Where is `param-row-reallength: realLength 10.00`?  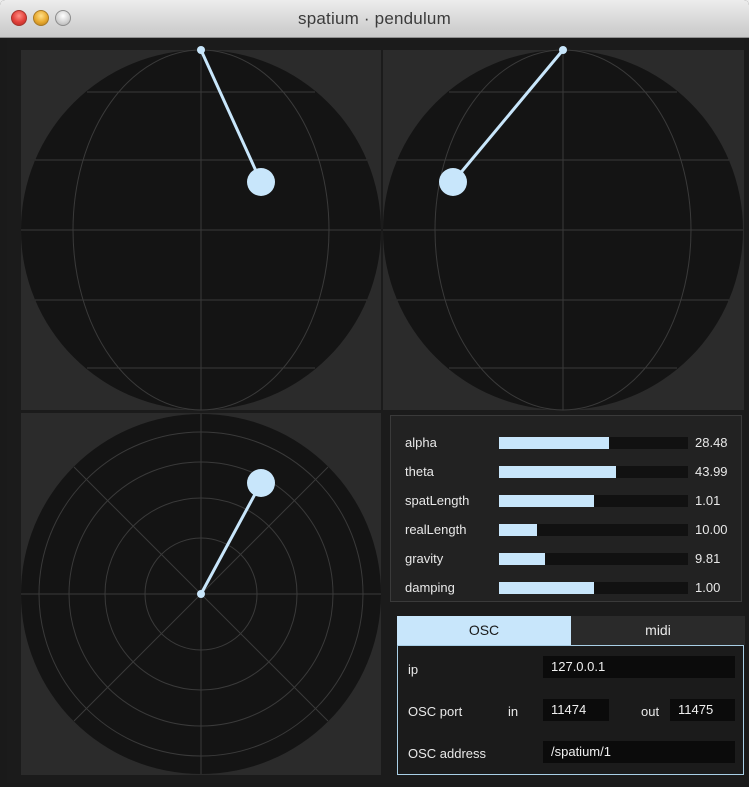
param-row-reallength: realLength 10.00 is located at coordinates (567, 529).